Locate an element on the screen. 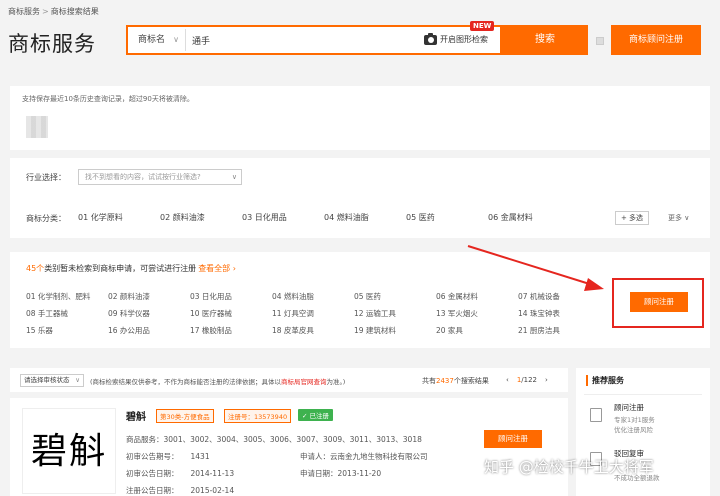 This screenshot has width=720, height=496. blurred-history-item is located at coordinates (37, 127).